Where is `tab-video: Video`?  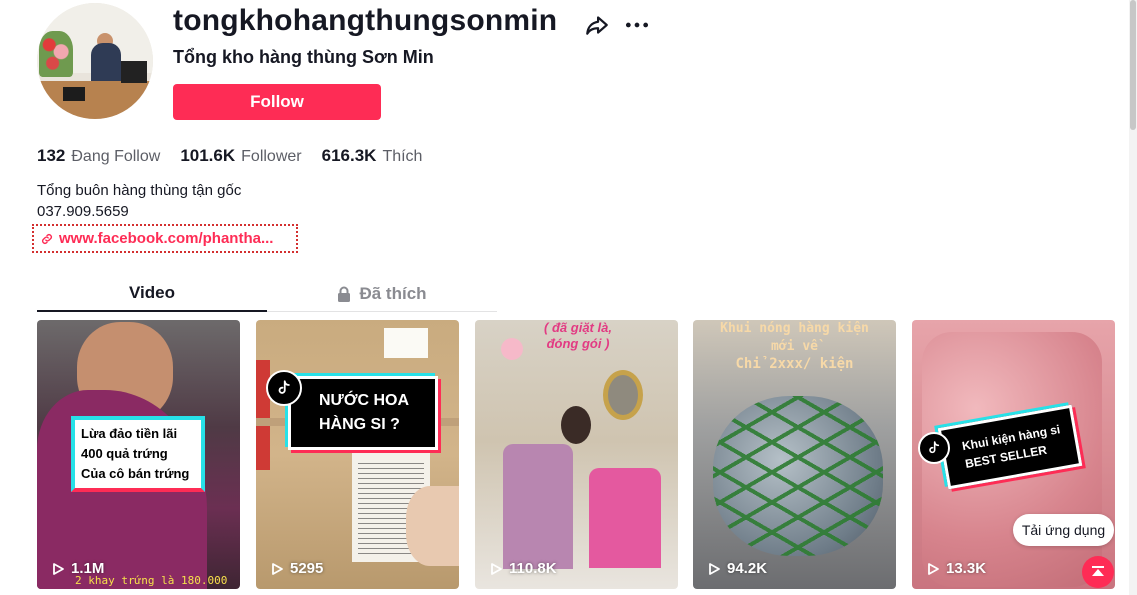 tab-video: Video is located at coordinates (152, 294).